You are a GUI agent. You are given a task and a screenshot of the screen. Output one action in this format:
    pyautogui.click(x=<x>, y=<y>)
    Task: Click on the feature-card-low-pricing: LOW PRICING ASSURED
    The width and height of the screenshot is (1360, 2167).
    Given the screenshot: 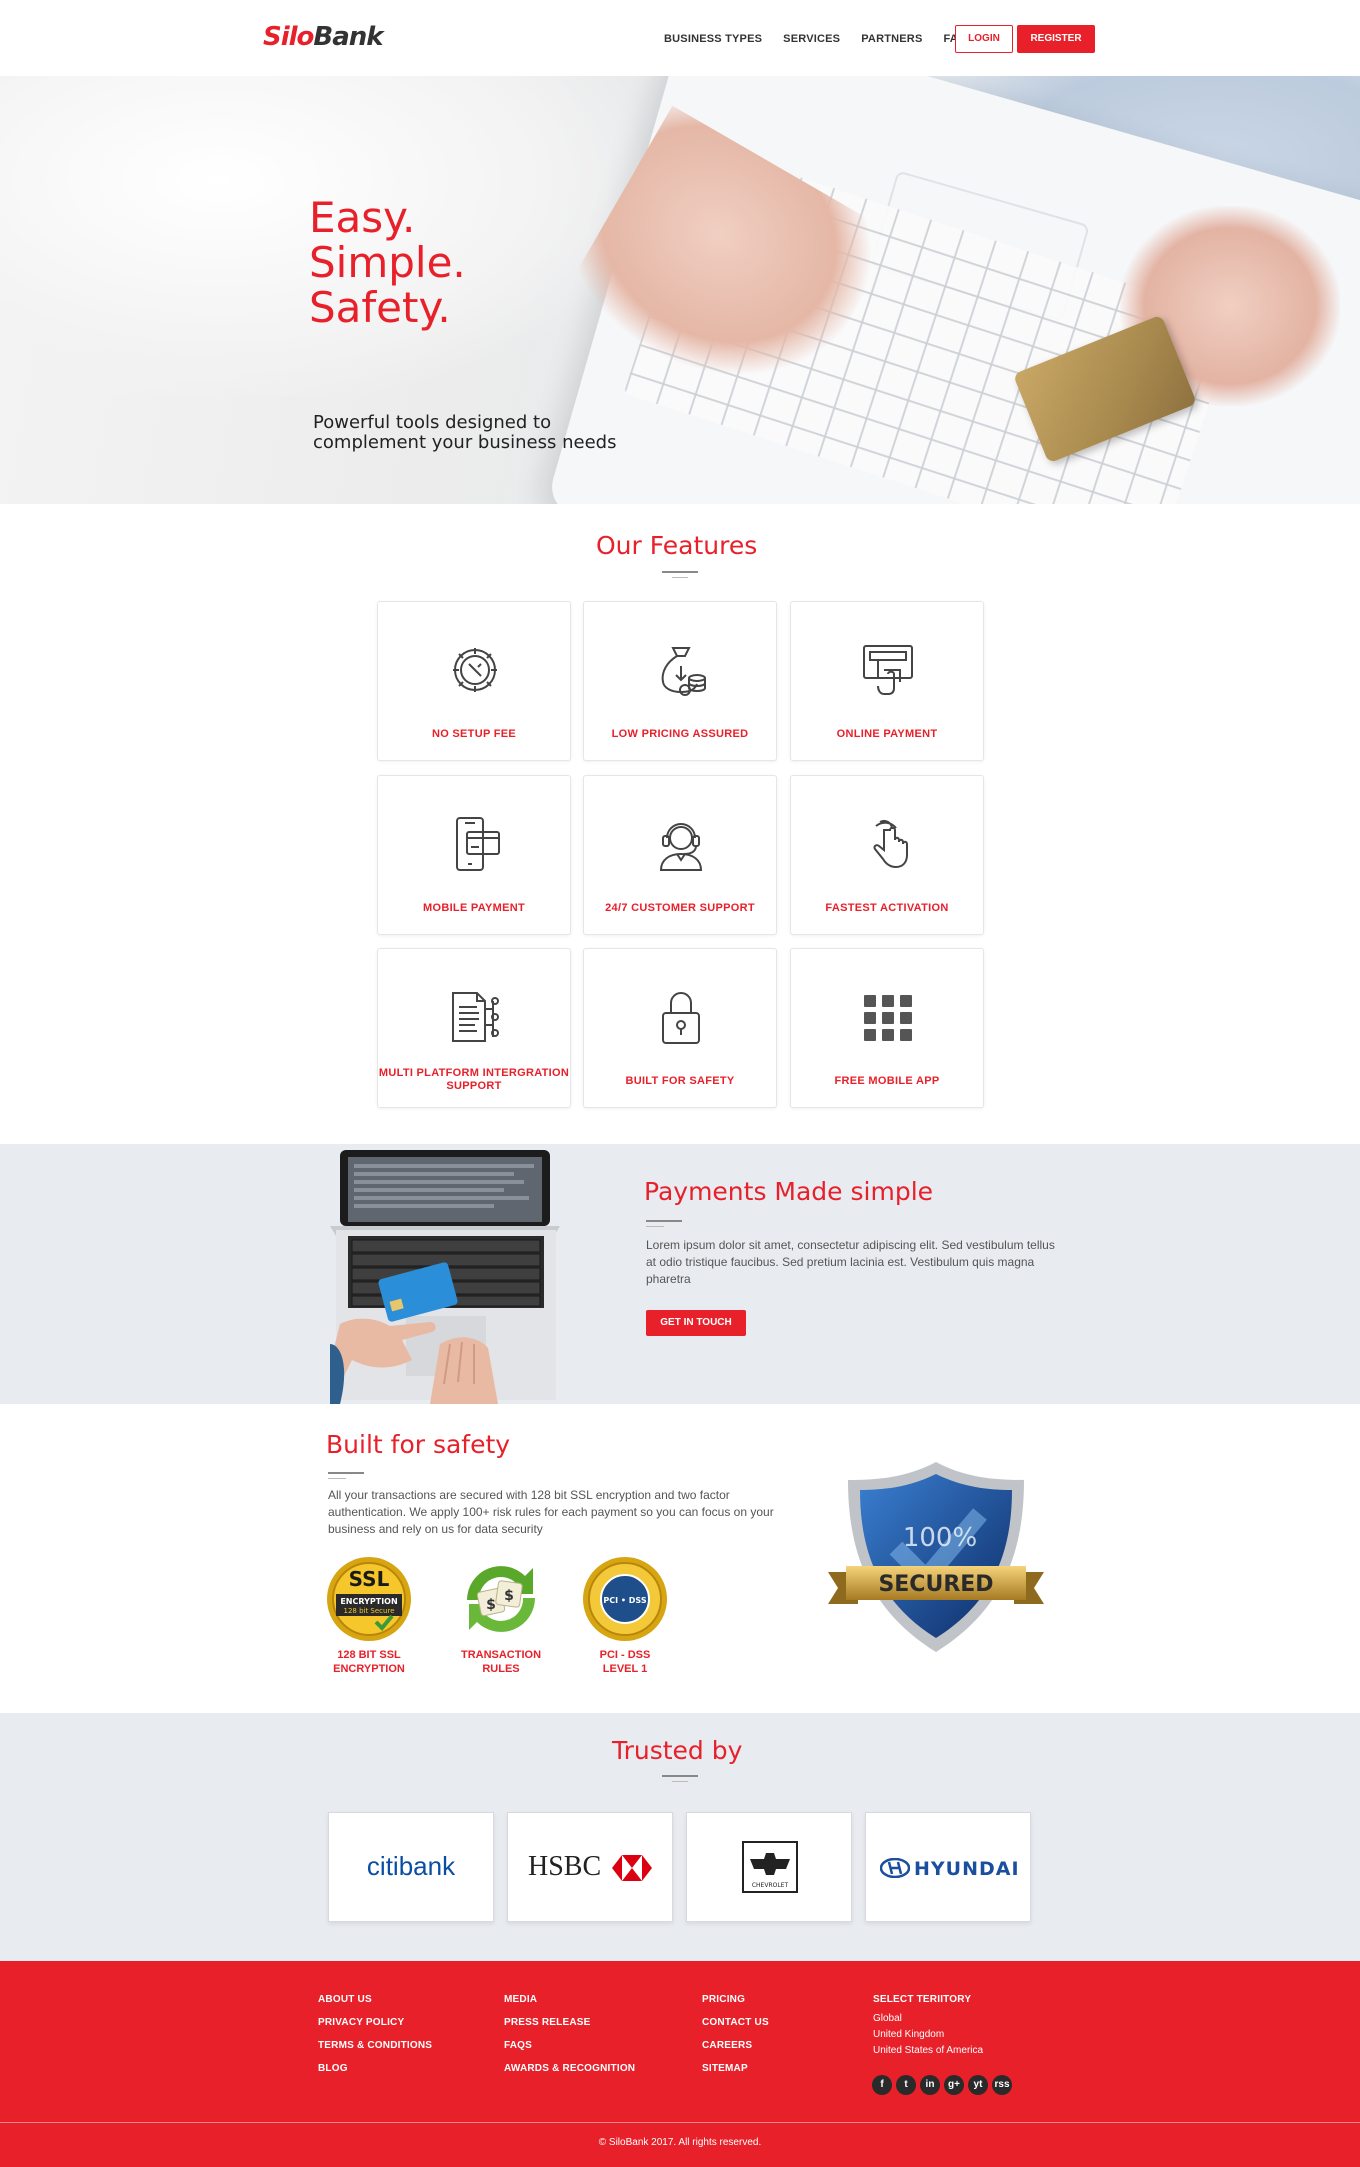 What is the action you would take?
    pyautogui.click(x=680, y=681)
    